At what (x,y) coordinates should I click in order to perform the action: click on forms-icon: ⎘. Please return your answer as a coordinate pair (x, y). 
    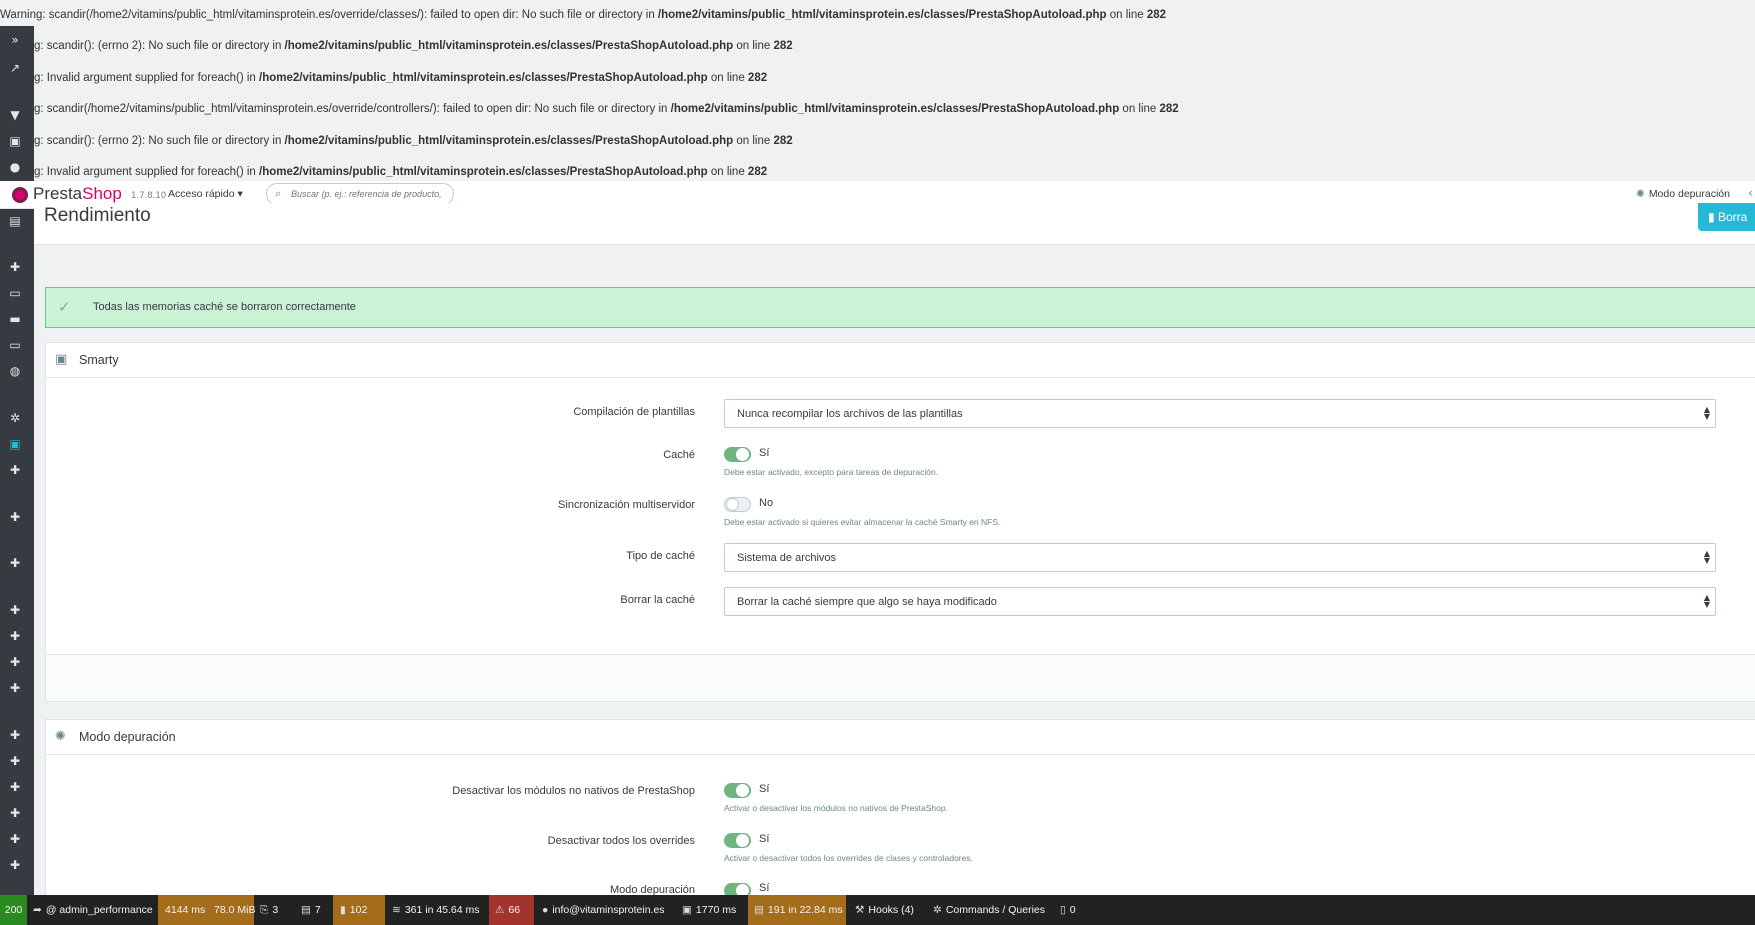
    Looking at the image, I should click on (264, 910).